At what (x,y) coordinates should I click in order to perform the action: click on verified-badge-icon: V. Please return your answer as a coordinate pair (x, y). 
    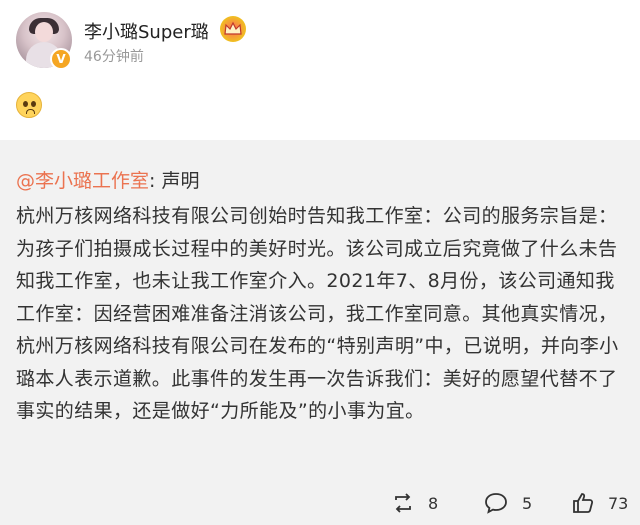
    Looking at the image, I should click on (61, 59).